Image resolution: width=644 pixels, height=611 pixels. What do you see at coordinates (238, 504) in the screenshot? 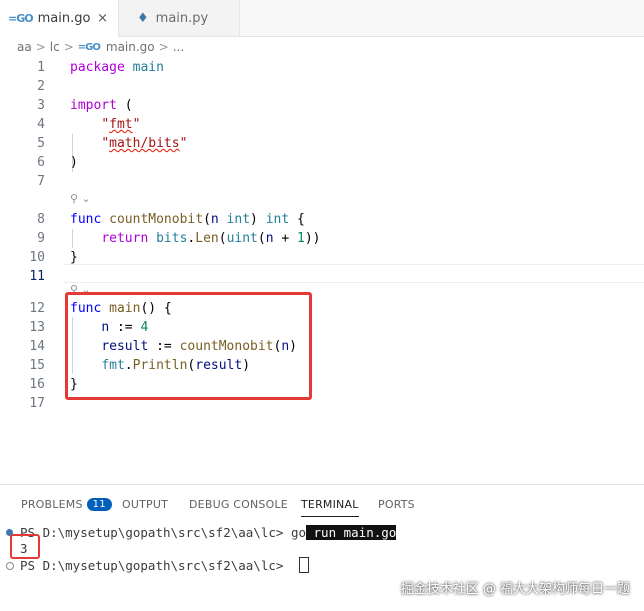
I see `tab-debug-console: DEBUG CONSOLE` at bounding box center [238, 504].